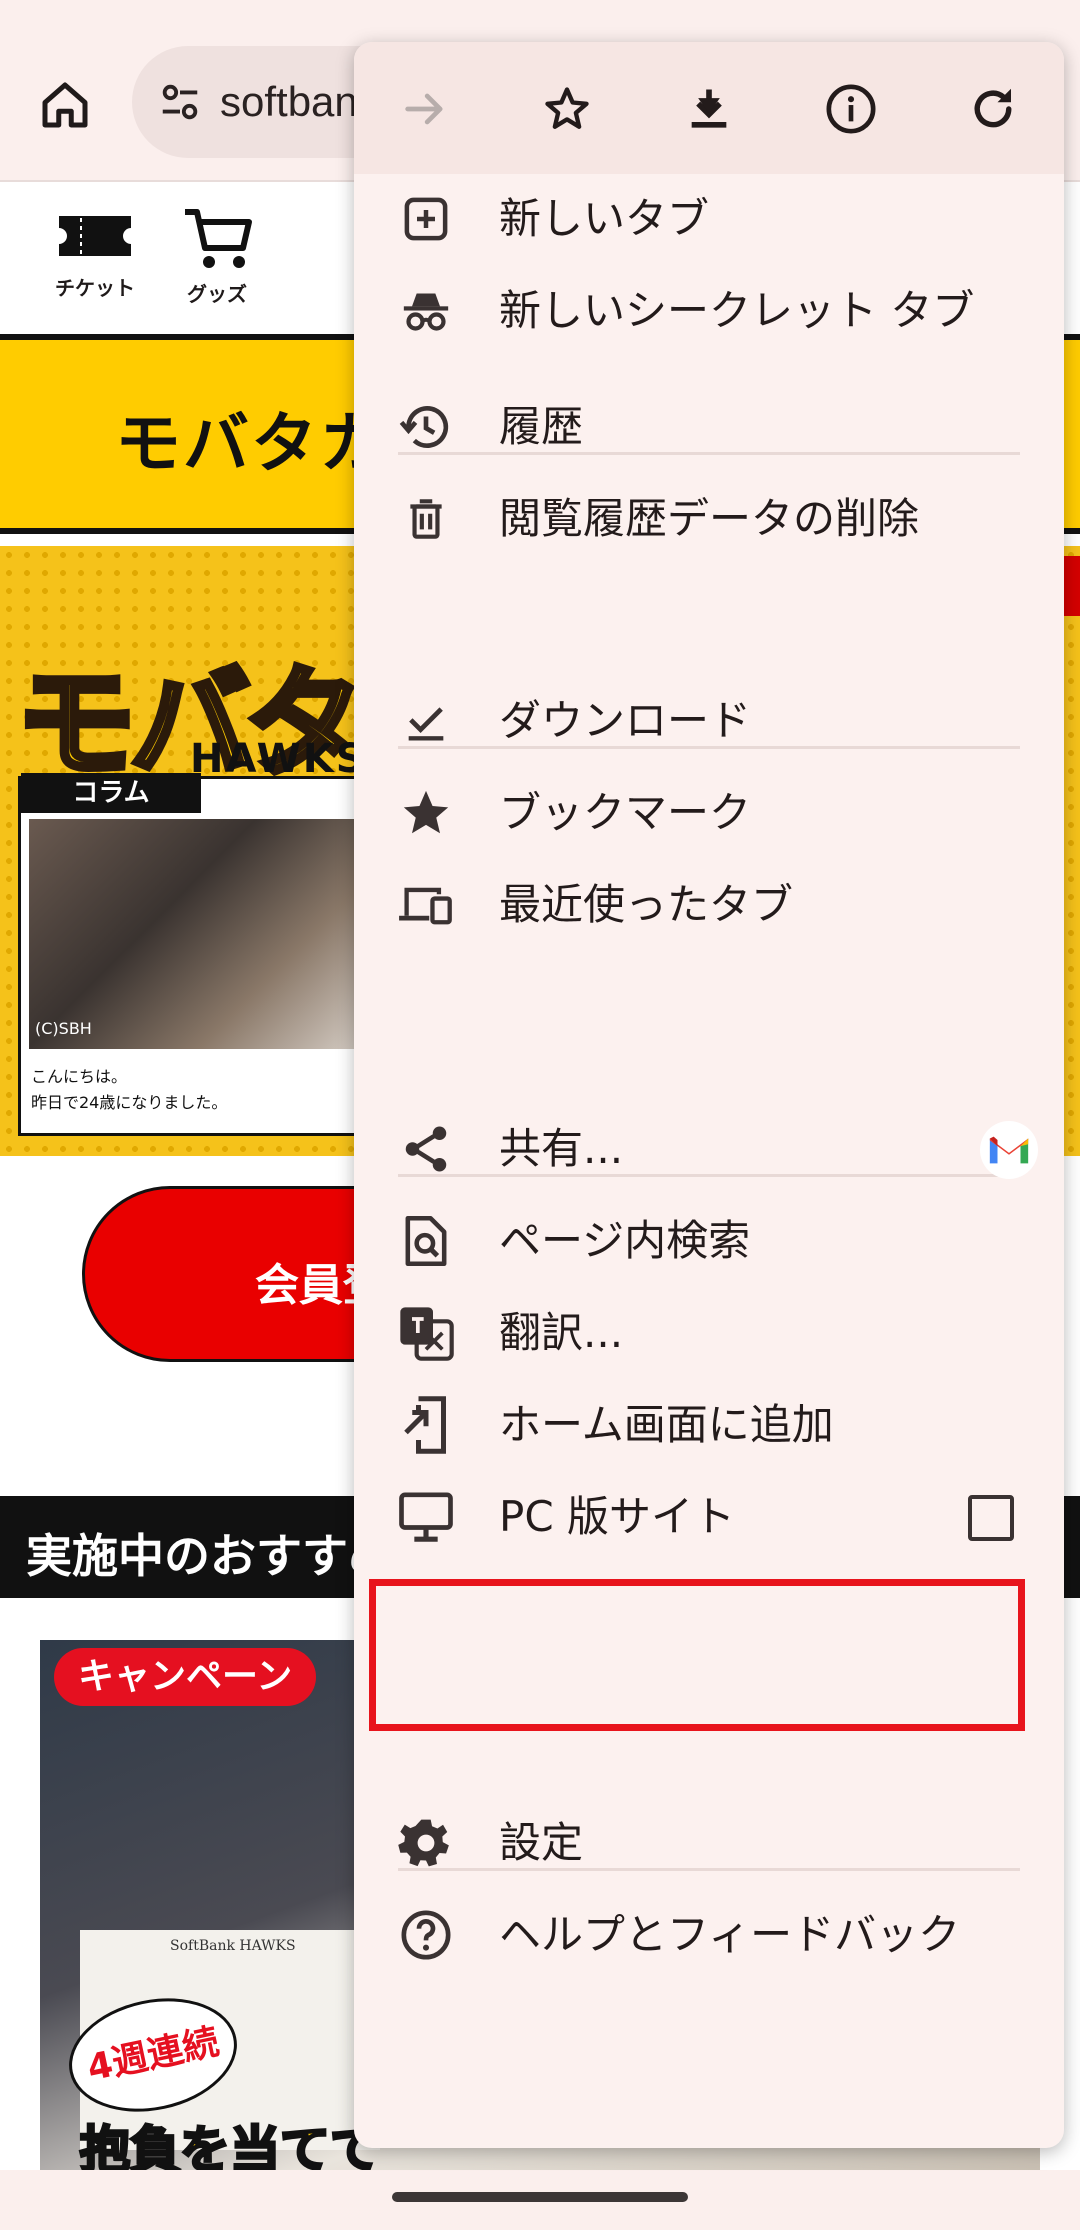  What do you see at coordinates (95, 236) in the screenshot?
I see `ticket-icon` at bounding box center [95, 236].